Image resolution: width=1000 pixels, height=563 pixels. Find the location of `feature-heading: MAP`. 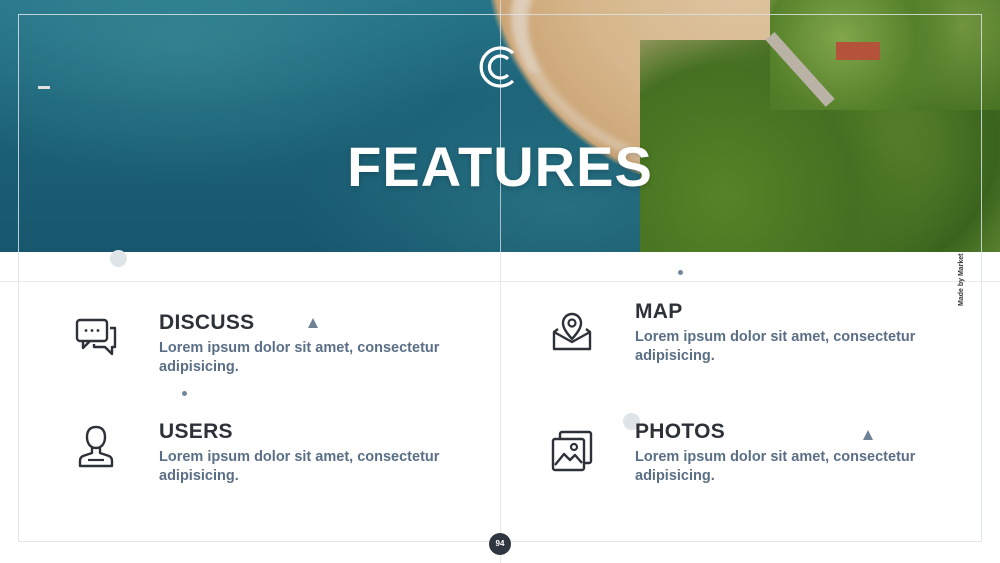

feature-heading: MAP is located at coordinates (659, 311).